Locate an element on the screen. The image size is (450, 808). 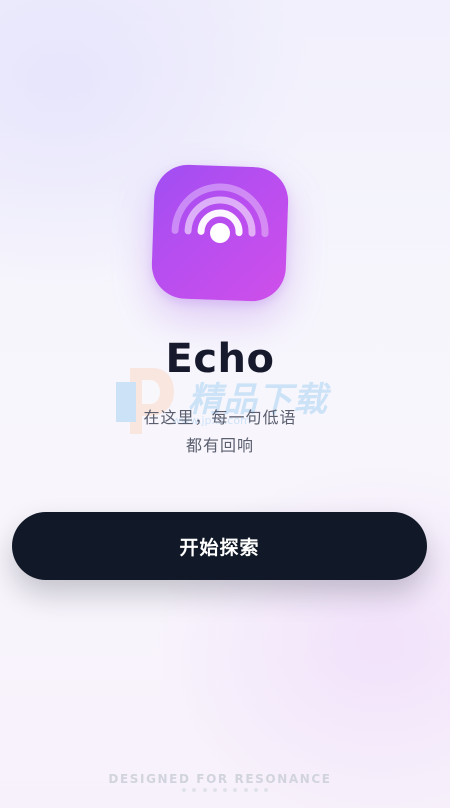
page-indicator is located at coordinates (225, 790).